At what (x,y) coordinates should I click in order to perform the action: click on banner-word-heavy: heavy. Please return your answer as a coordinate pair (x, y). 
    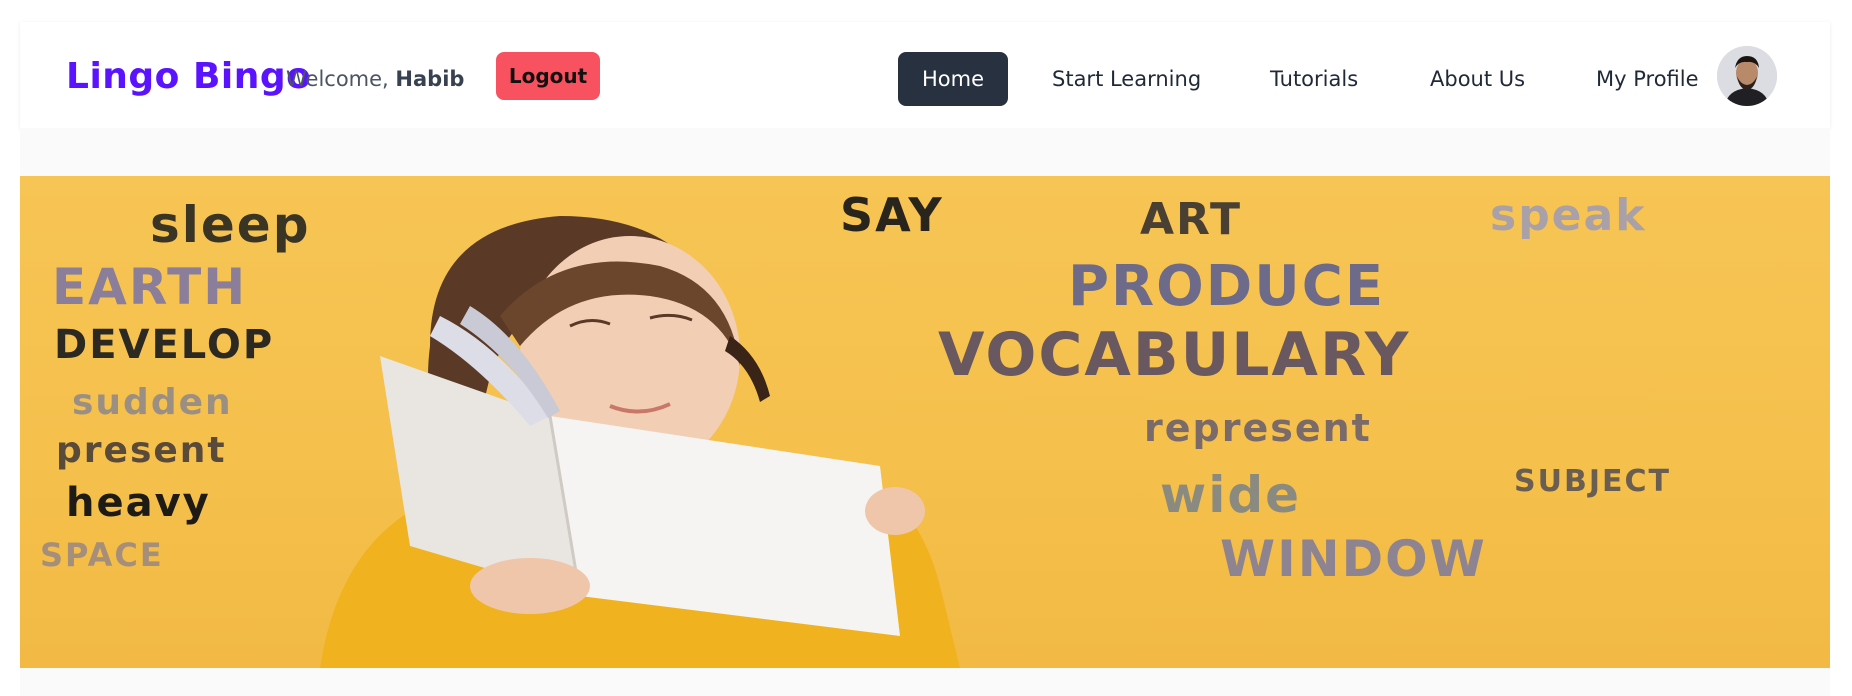
    Looking at the image, I should click on (138, 503).